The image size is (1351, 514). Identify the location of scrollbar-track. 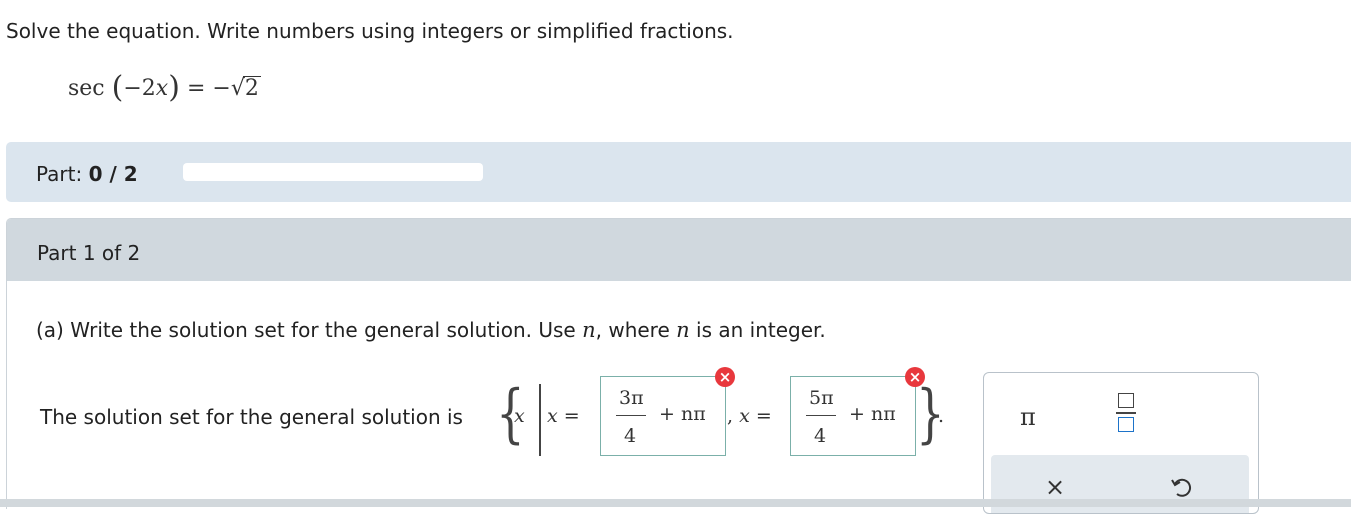
(675, 503).